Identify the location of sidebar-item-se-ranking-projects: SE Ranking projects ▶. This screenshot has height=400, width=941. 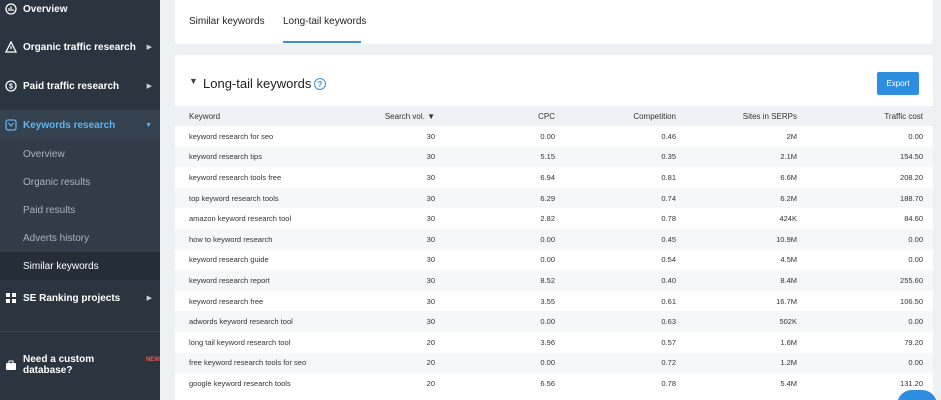
(80, 298).